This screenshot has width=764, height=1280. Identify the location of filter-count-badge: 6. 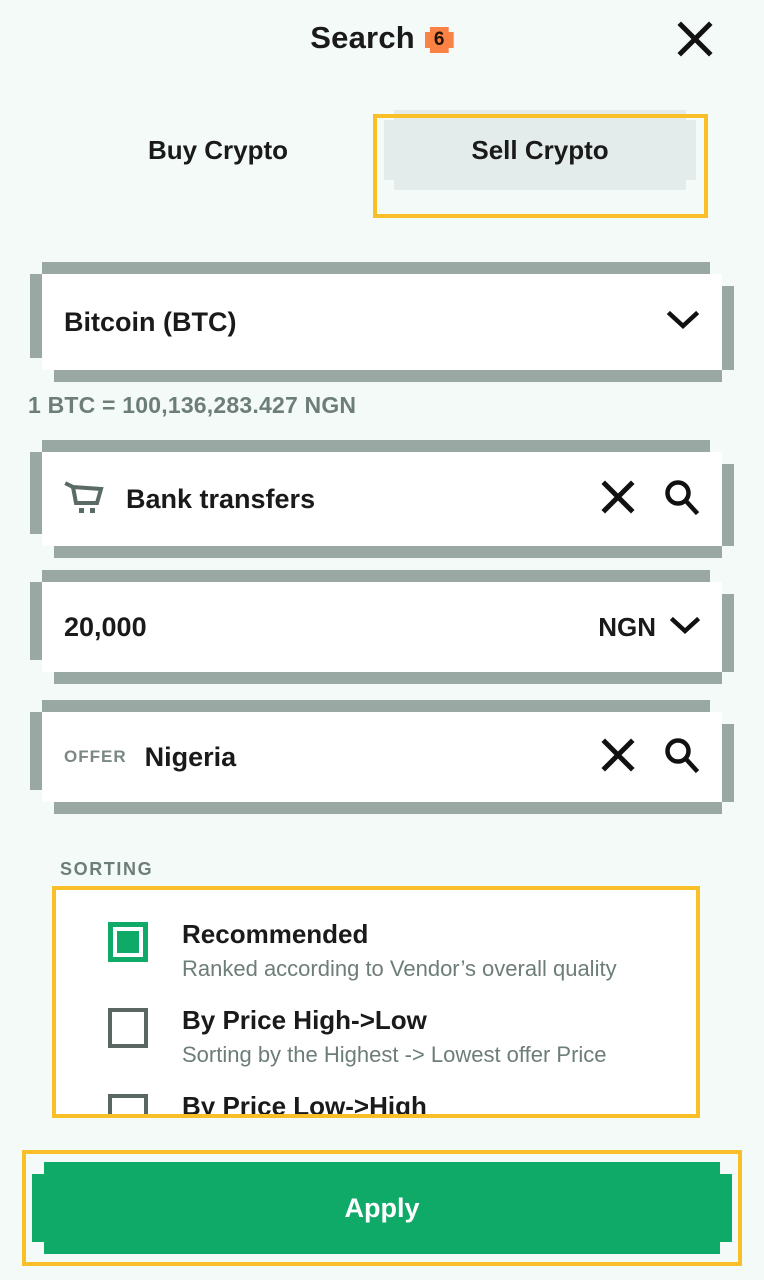
(439, 40).